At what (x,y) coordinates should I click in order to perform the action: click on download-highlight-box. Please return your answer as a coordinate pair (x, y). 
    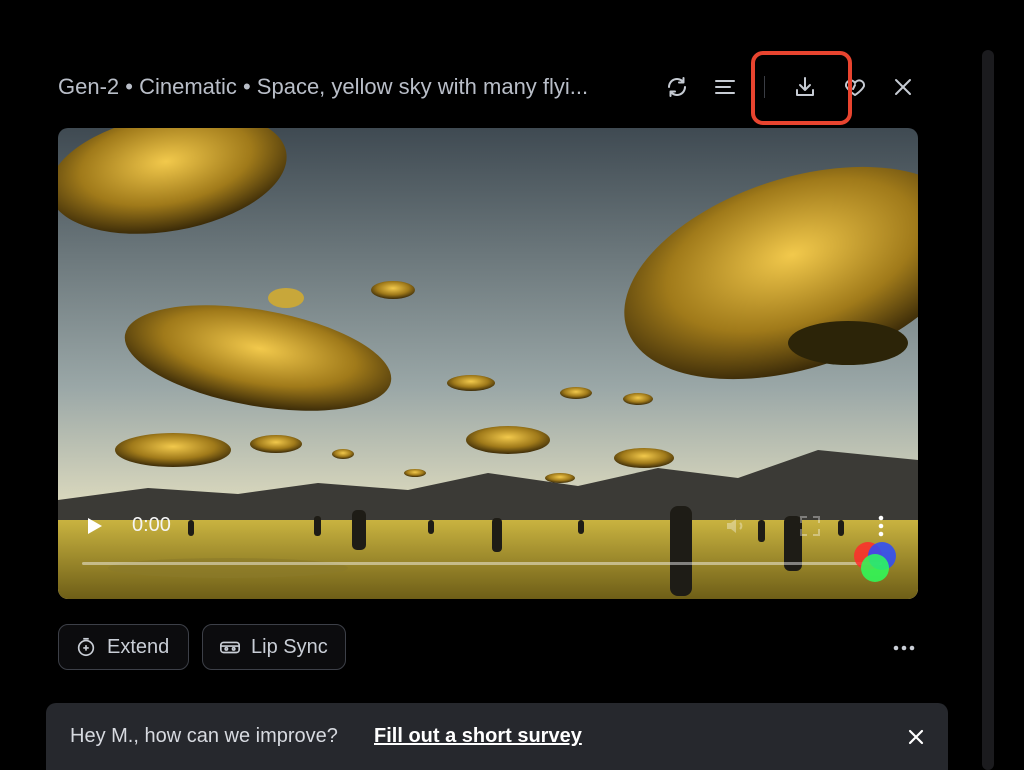
    Looking at the image, I should click on (801, 88).